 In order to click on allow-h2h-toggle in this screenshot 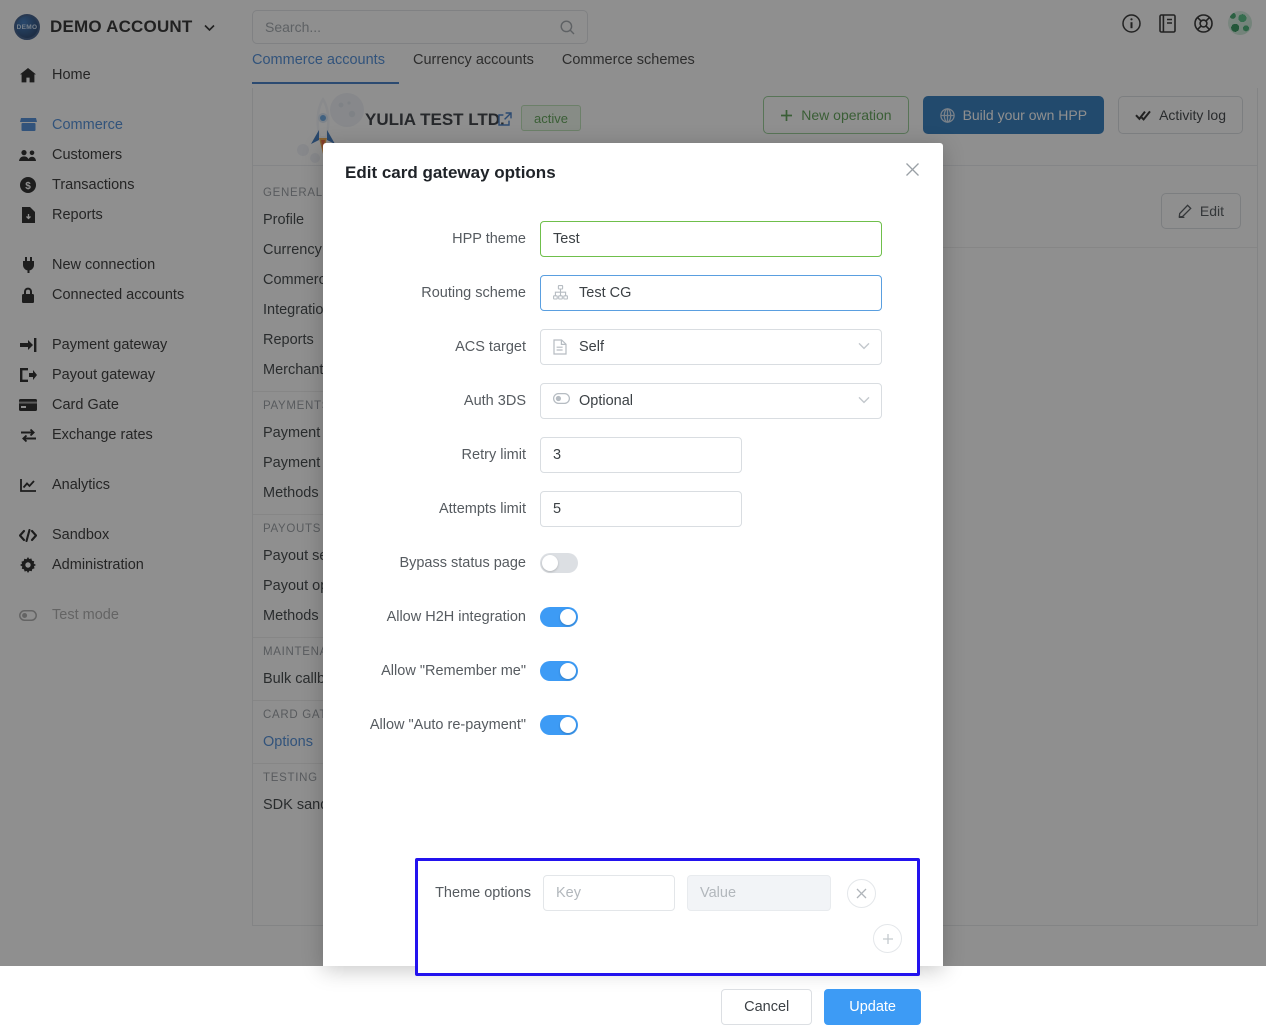, I will do `click(559, 617)`.